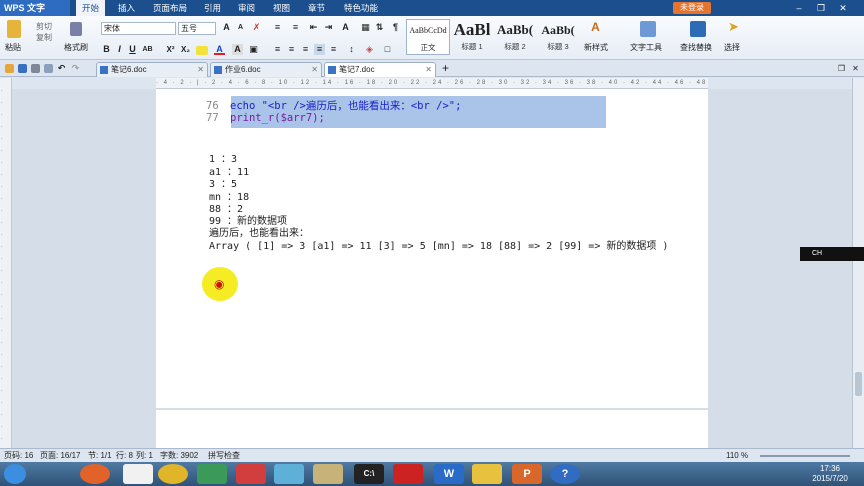 This screenshot has height=486, width=864. I want to click on italic-button: I, so click(119, 49).